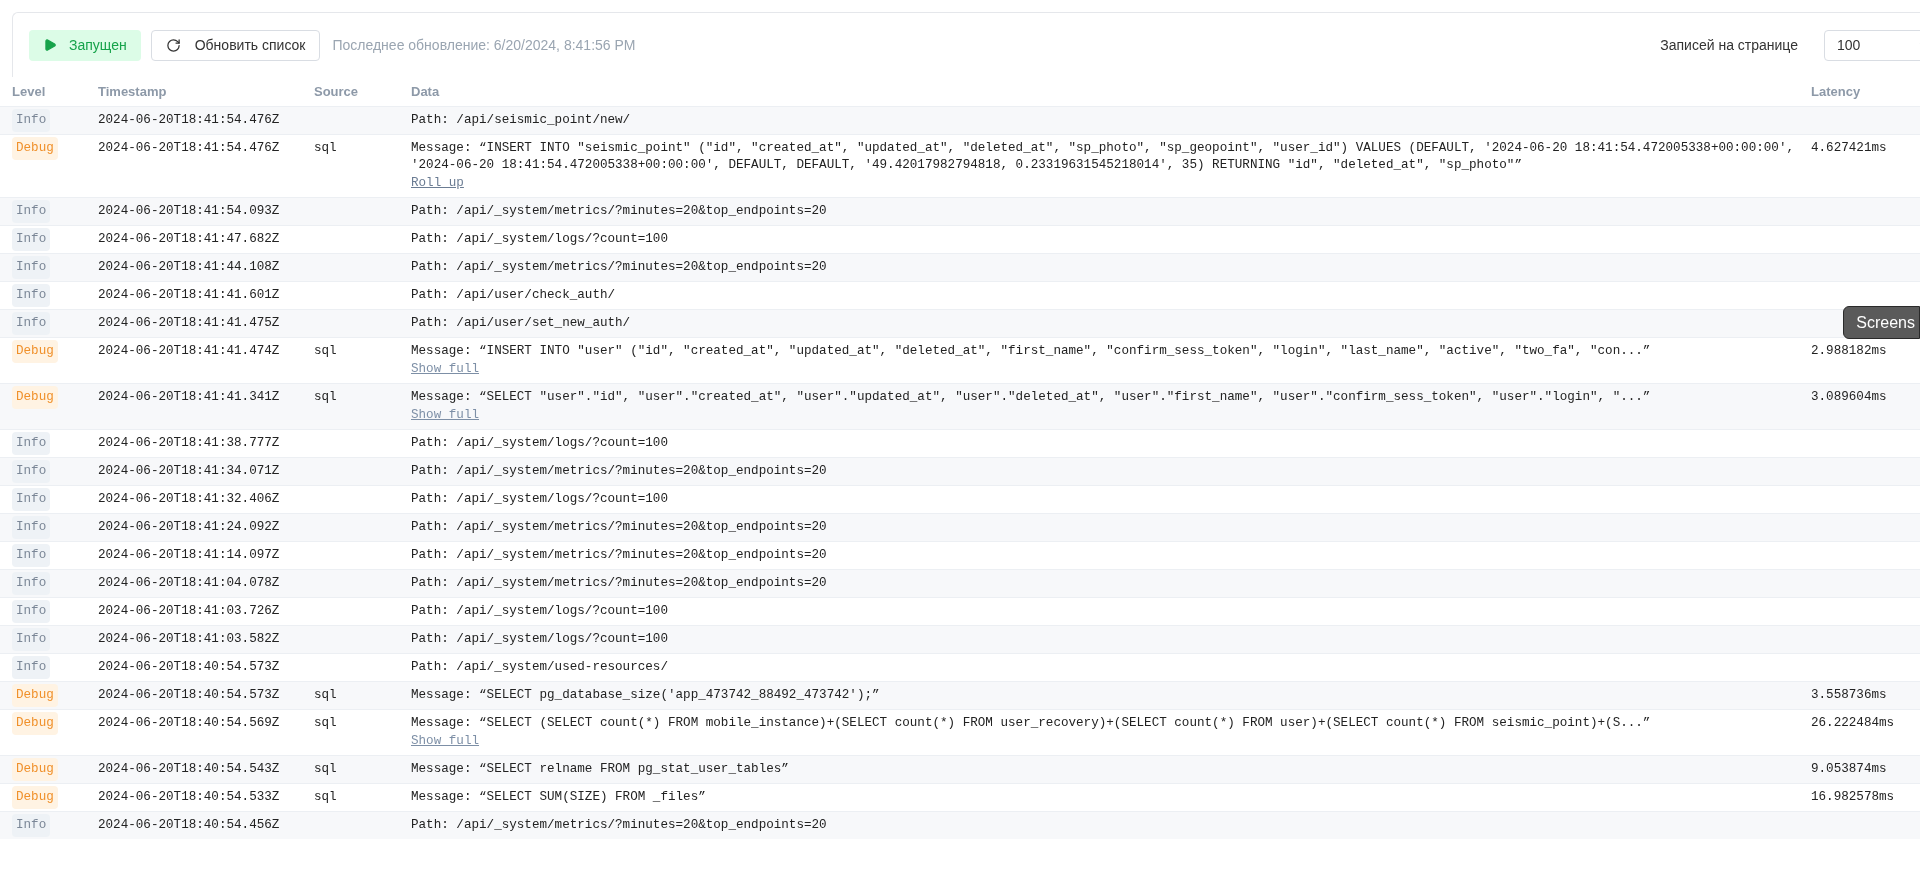  Describe the element at coordinates (600, 769) in the screenshot. I see `data-cell: Message: “SELECT relname FROM pg_stat_user_tables”` at that location.